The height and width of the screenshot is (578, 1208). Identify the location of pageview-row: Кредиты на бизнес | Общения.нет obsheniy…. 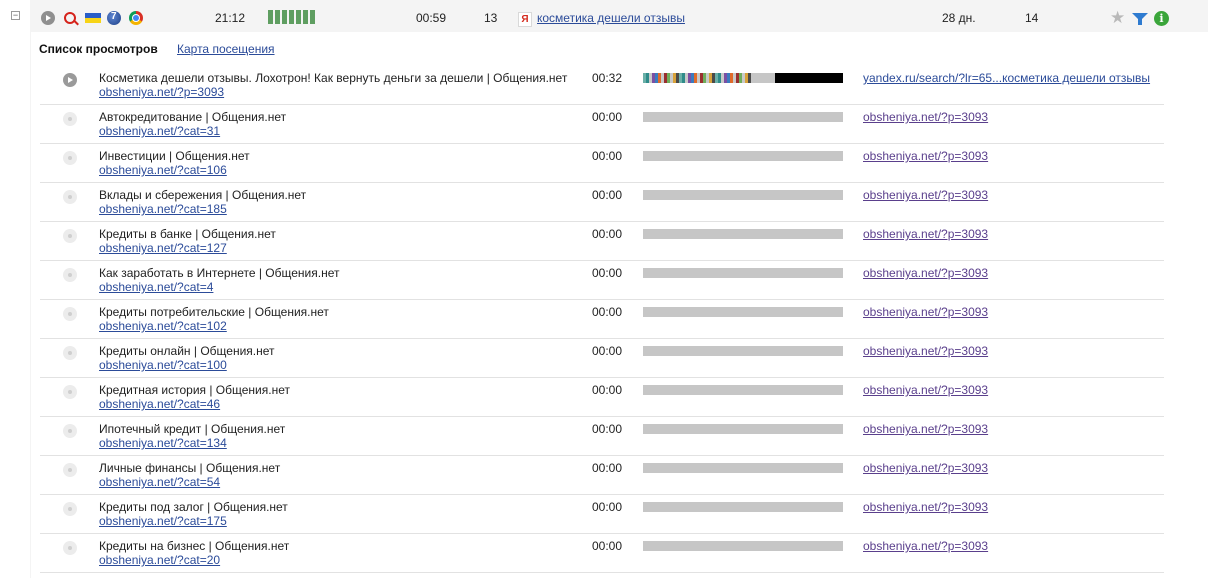
(604, 553).